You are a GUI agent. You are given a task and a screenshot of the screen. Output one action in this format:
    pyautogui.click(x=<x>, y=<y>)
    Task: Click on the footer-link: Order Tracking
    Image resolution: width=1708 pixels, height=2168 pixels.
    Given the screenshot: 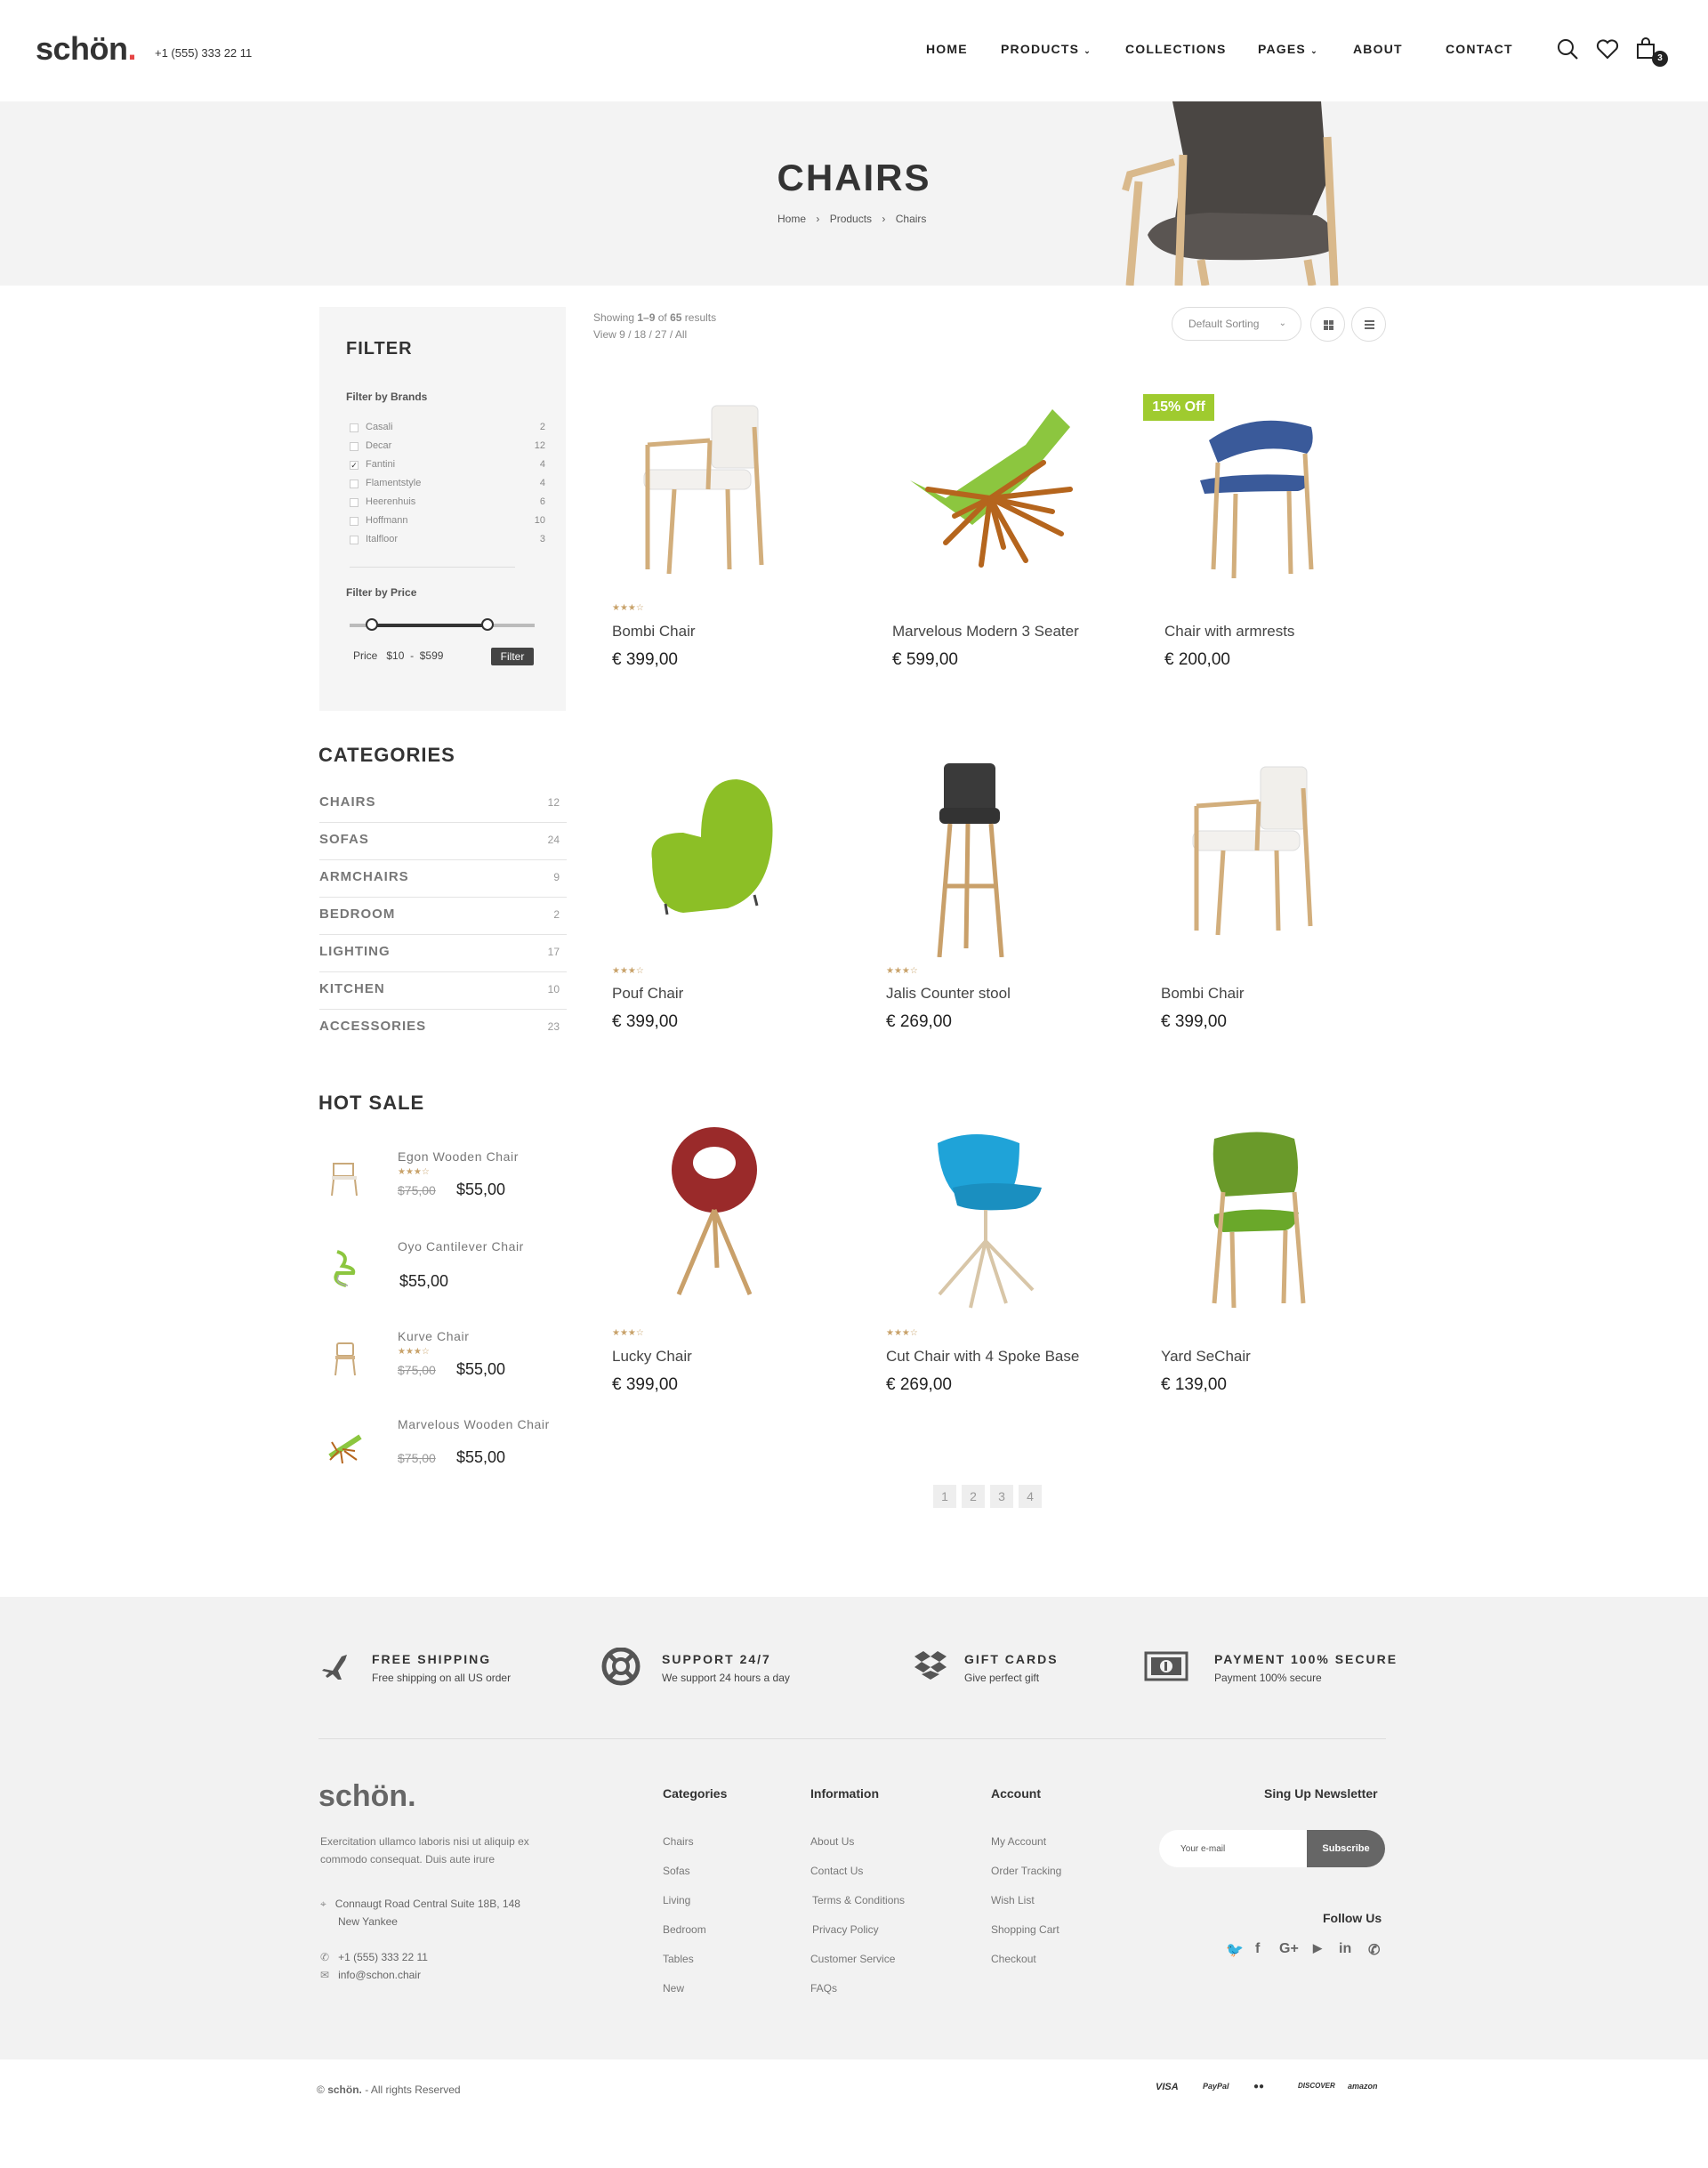 What is the action you would take?
    pyautogui.click(x=1026, y=1871)
    